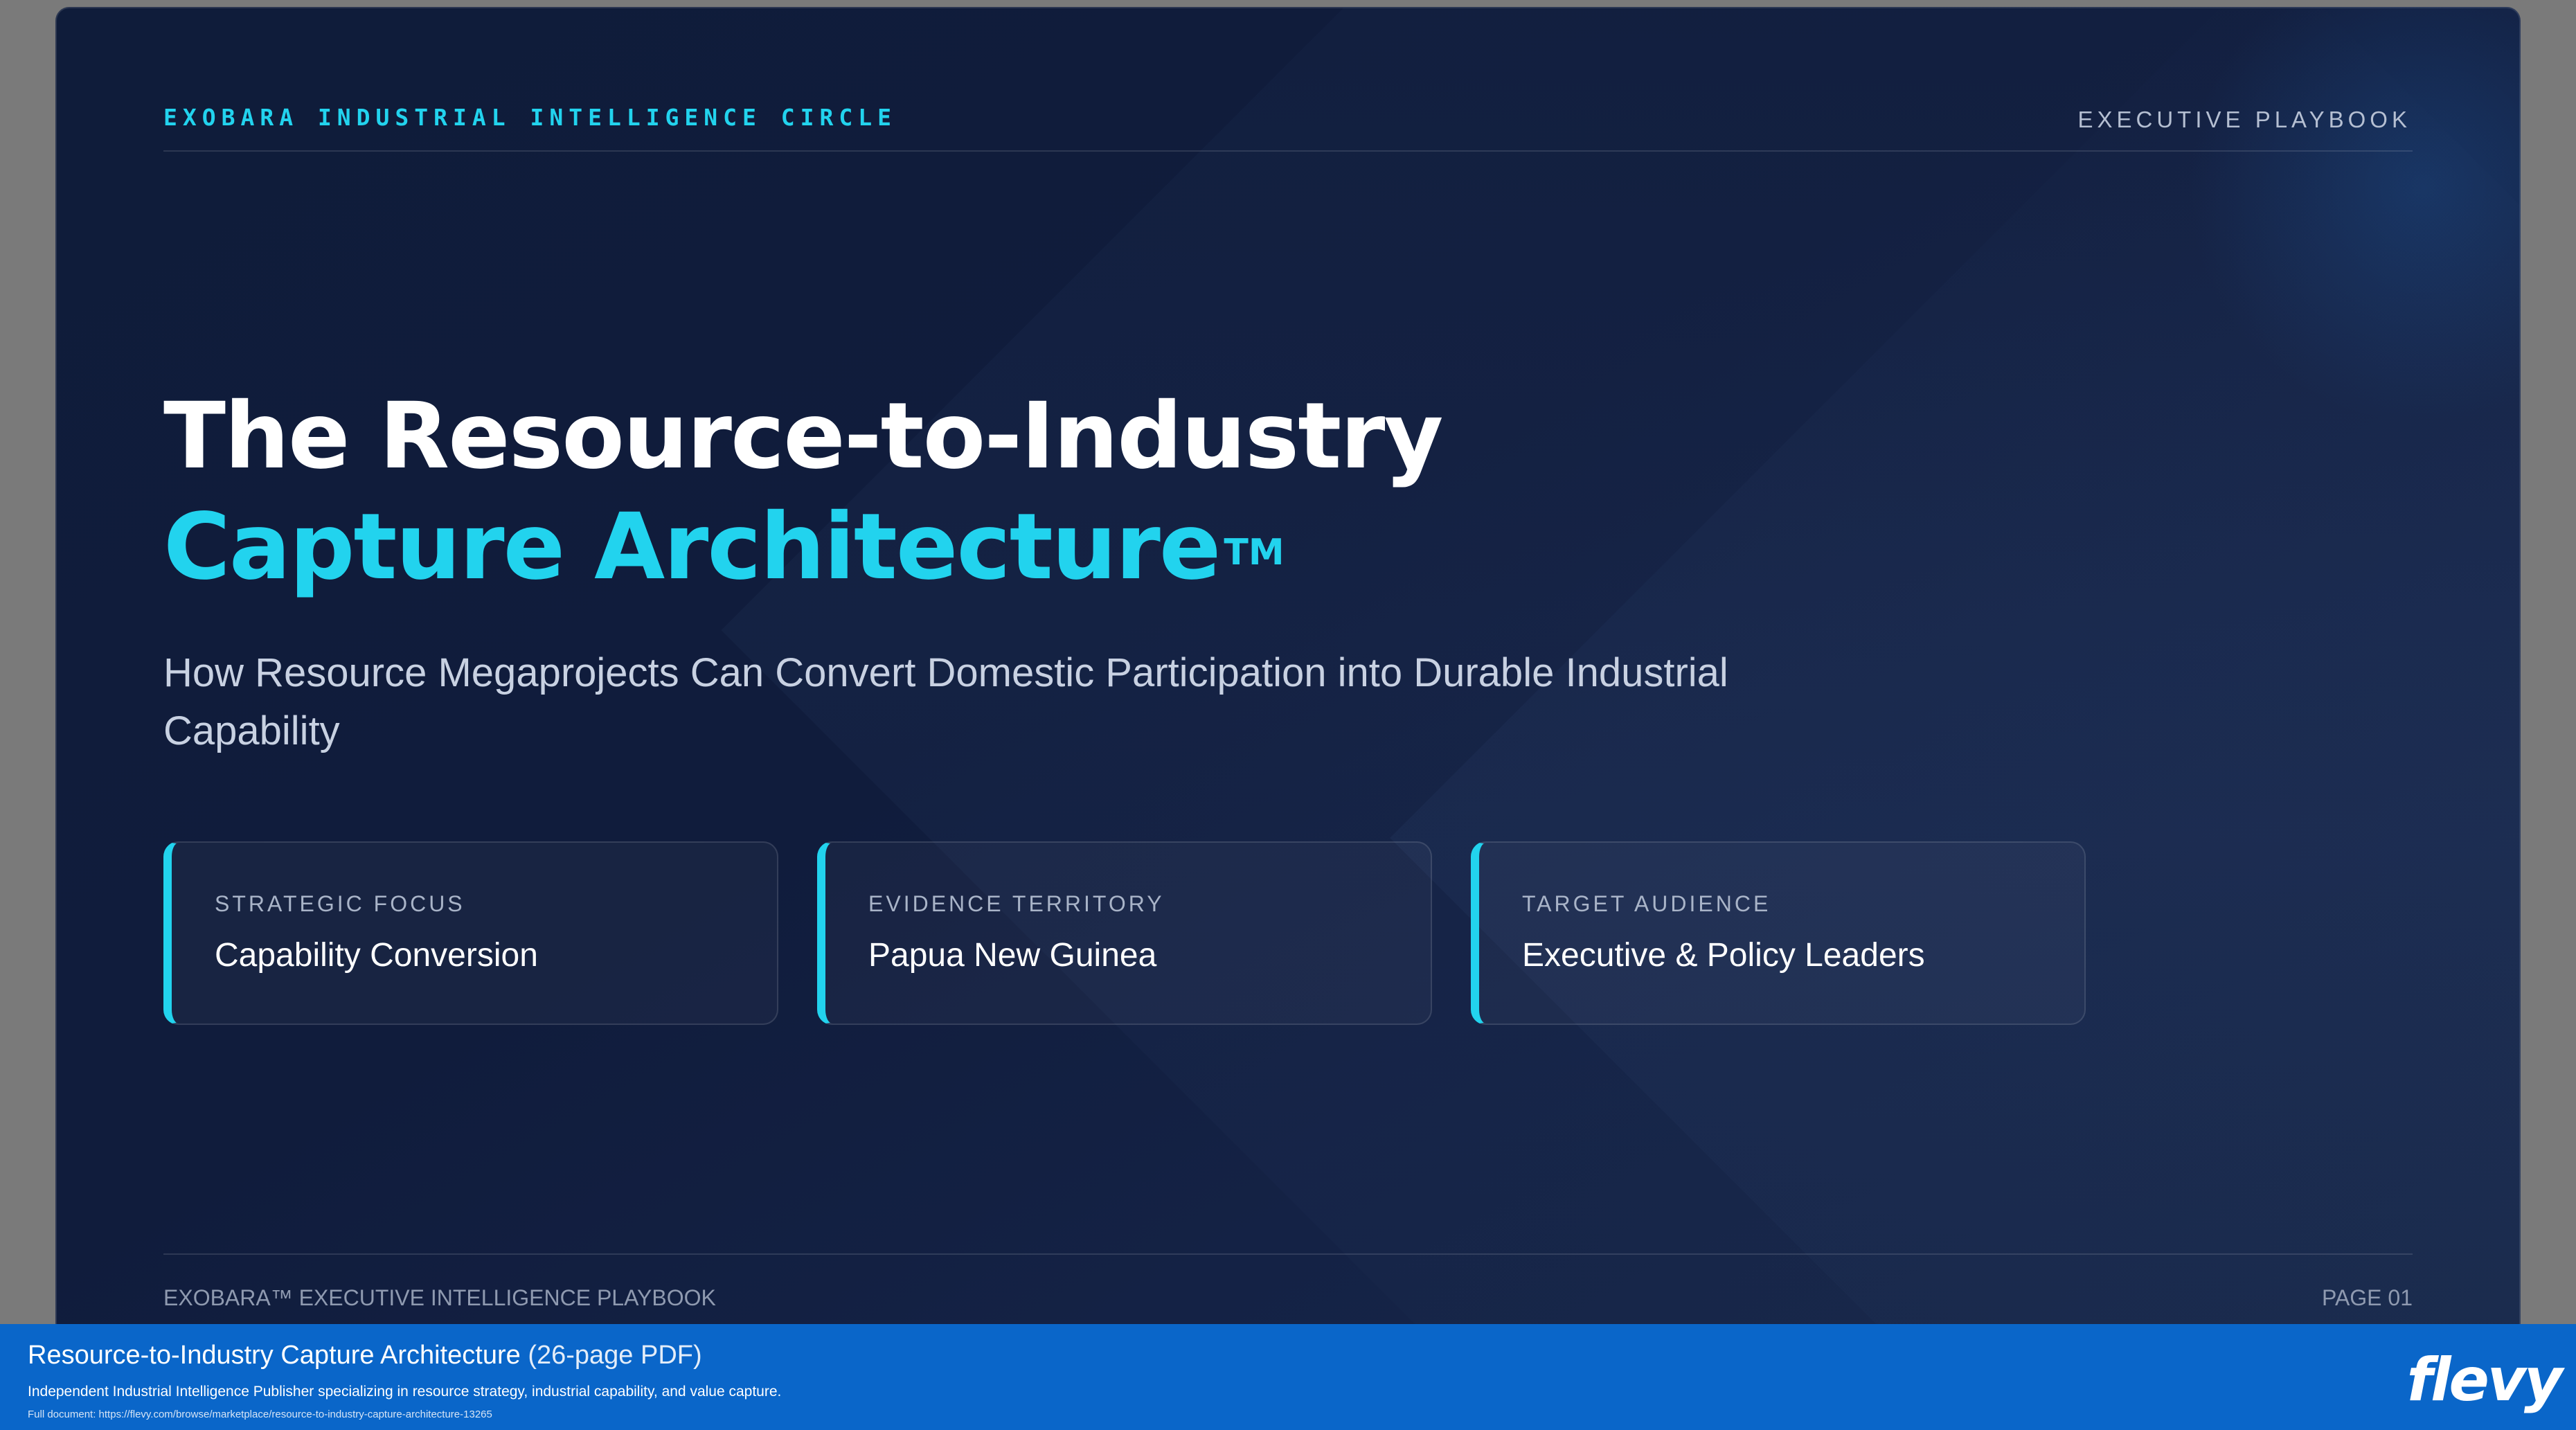  What do you see at coordinates (376, 955) in the screenshot?
I see `card-value: Capability Conversion` at bounding box center [376, 955].